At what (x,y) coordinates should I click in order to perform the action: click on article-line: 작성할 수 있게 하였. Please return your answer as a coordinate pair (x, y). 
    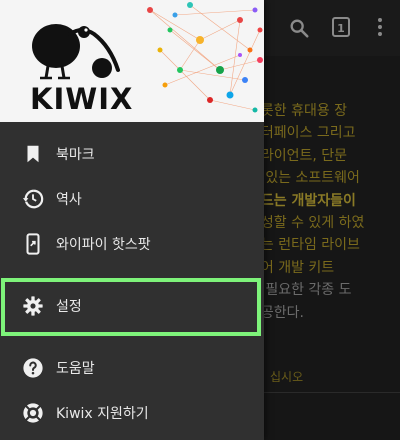
    Looking at the image, I should click on (306, 222).